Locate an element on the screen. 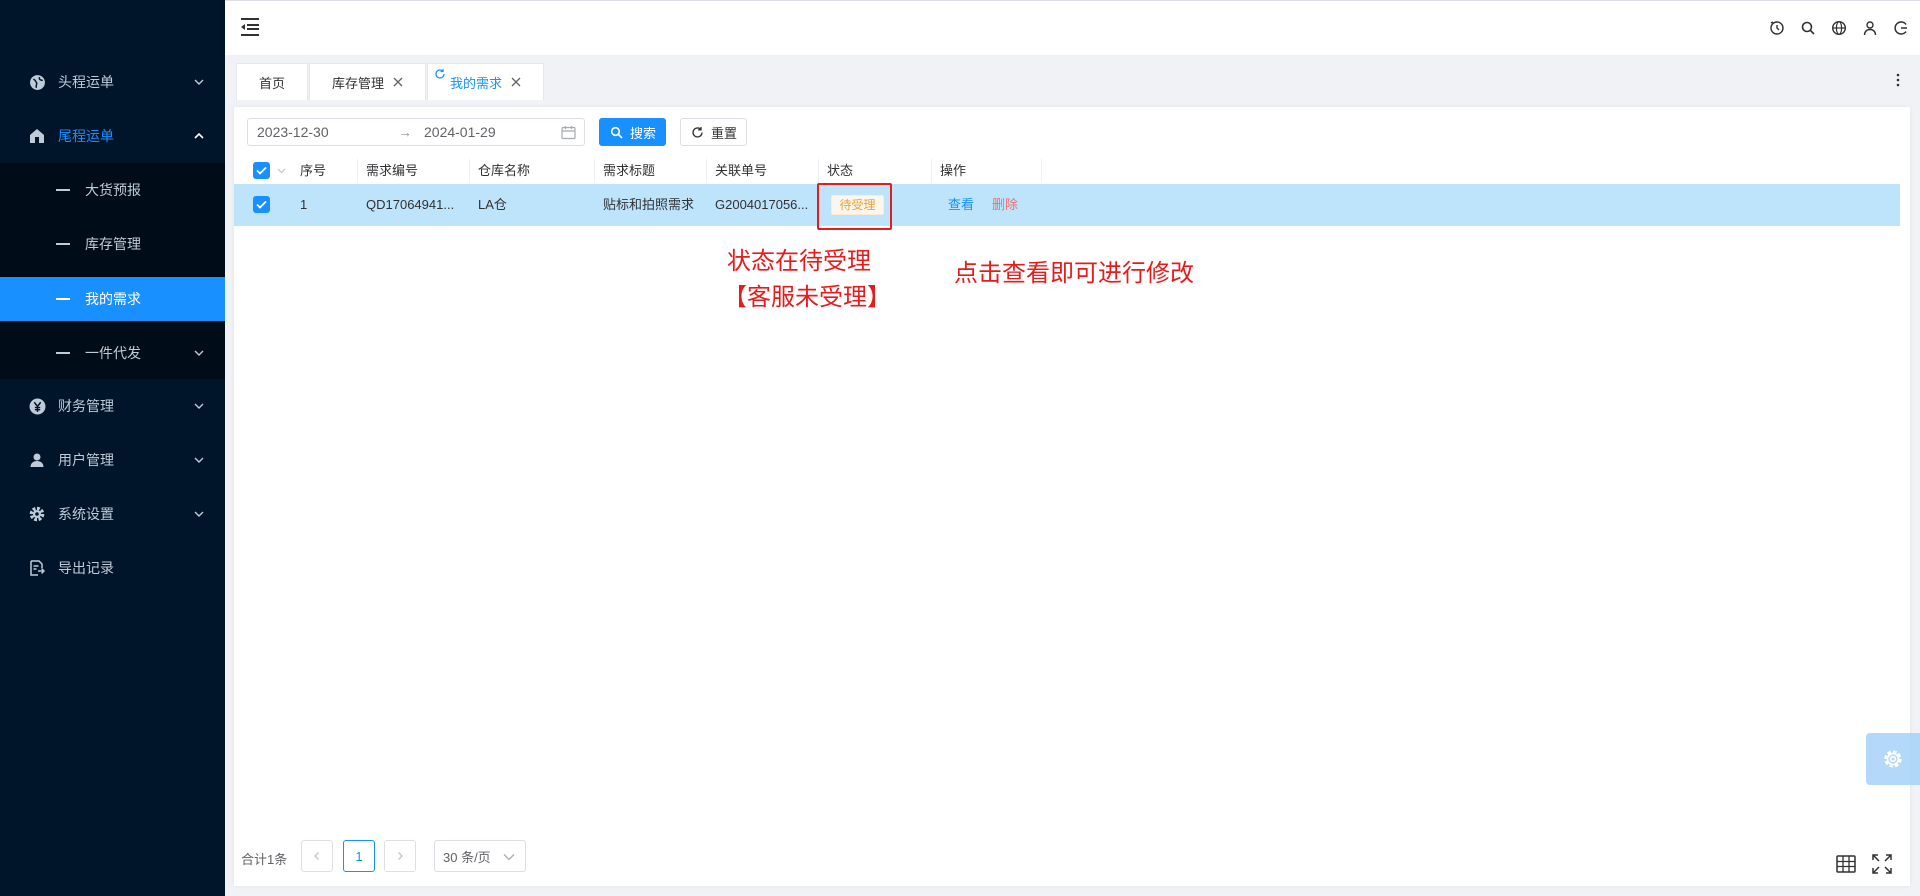  pagination-total: 合计1条 is located at coordinates (264, 859).